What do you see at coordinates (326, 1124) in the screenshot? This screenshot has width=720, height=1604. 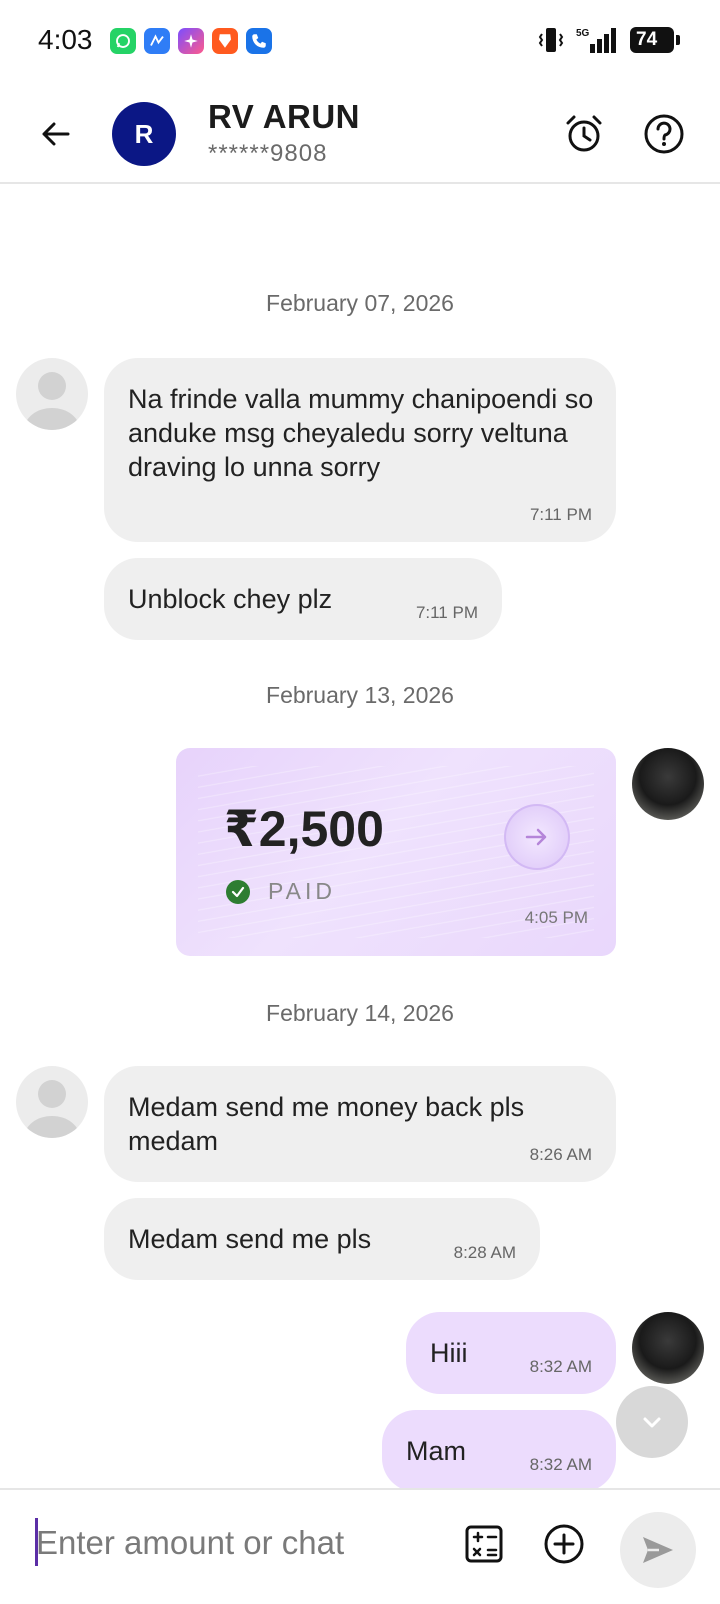 I see `message-text: Medam send me money back pls medam` at bounding box center [326, 1124].